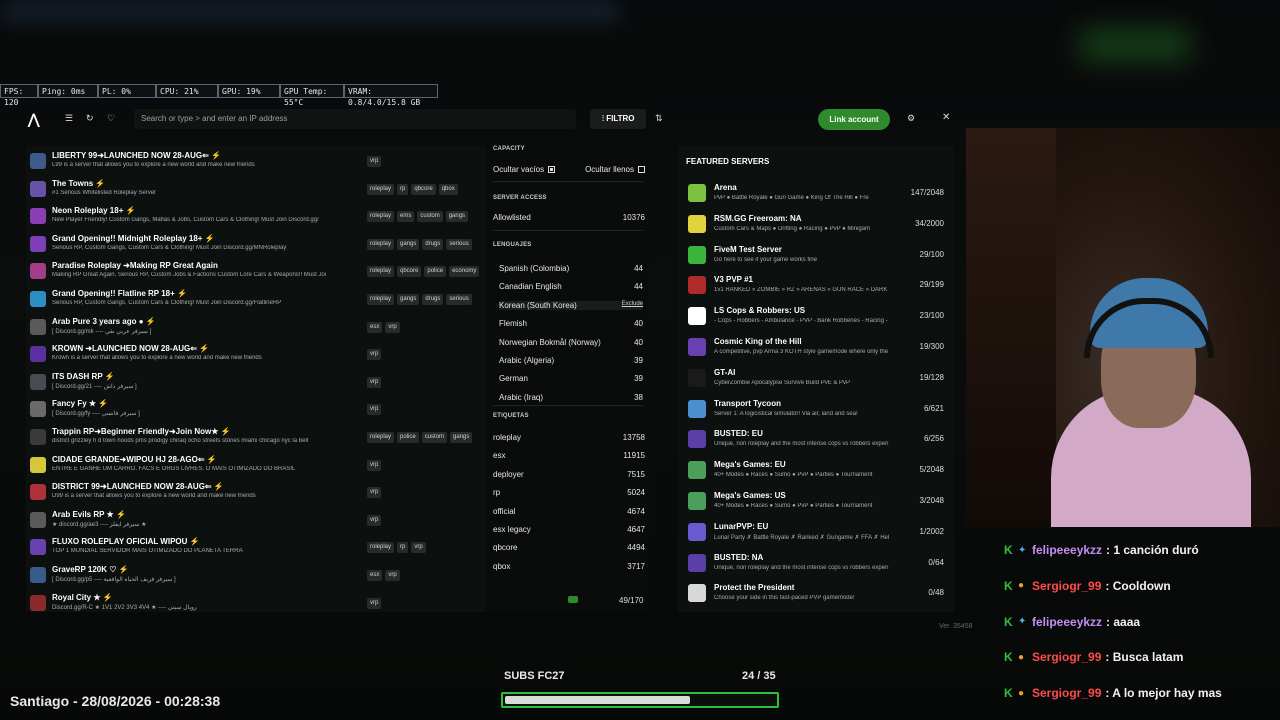  Describe the element at coordinates (464, 272) in the screenshot. I see `server-tag: economy` at that location.